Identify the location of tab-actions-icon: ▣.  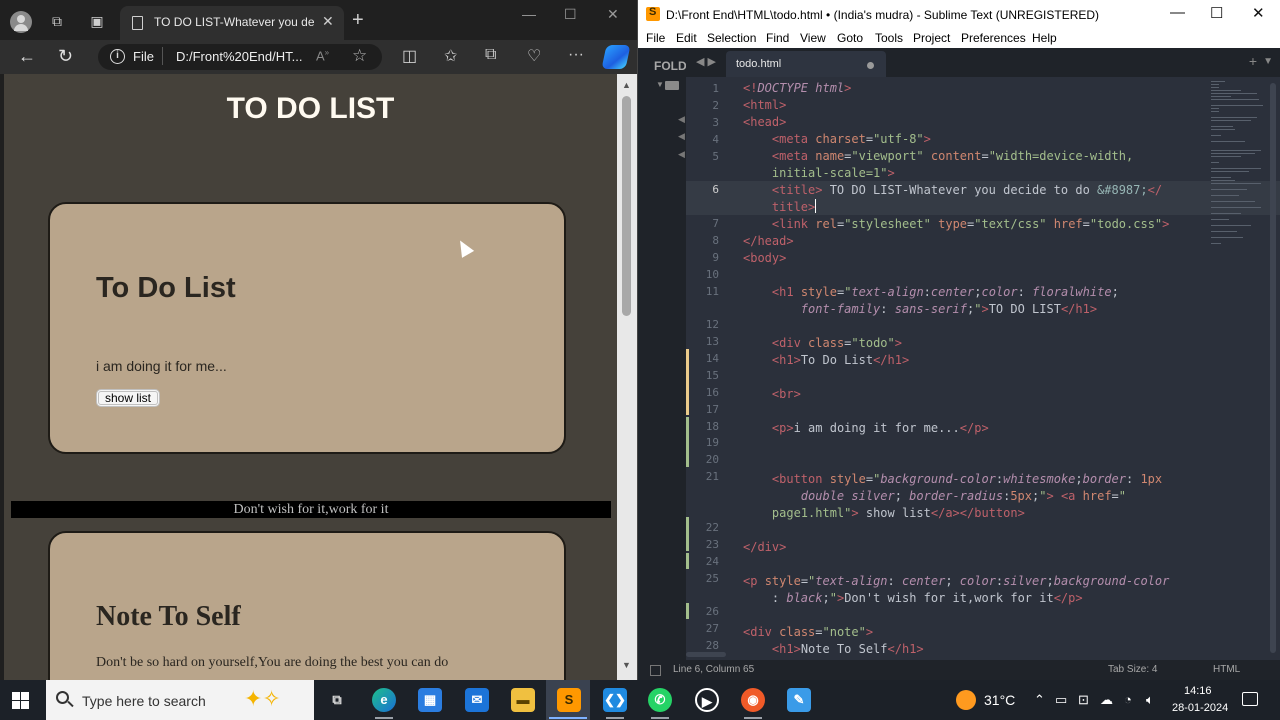
(97, 21).